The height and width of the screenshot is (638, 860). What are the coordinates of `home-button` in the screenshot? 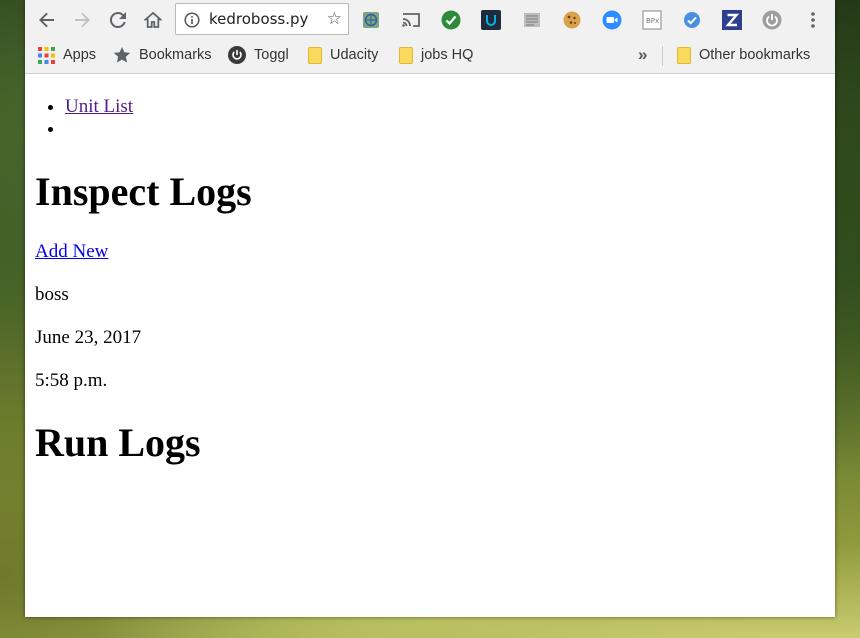 It's located at (153, 20).